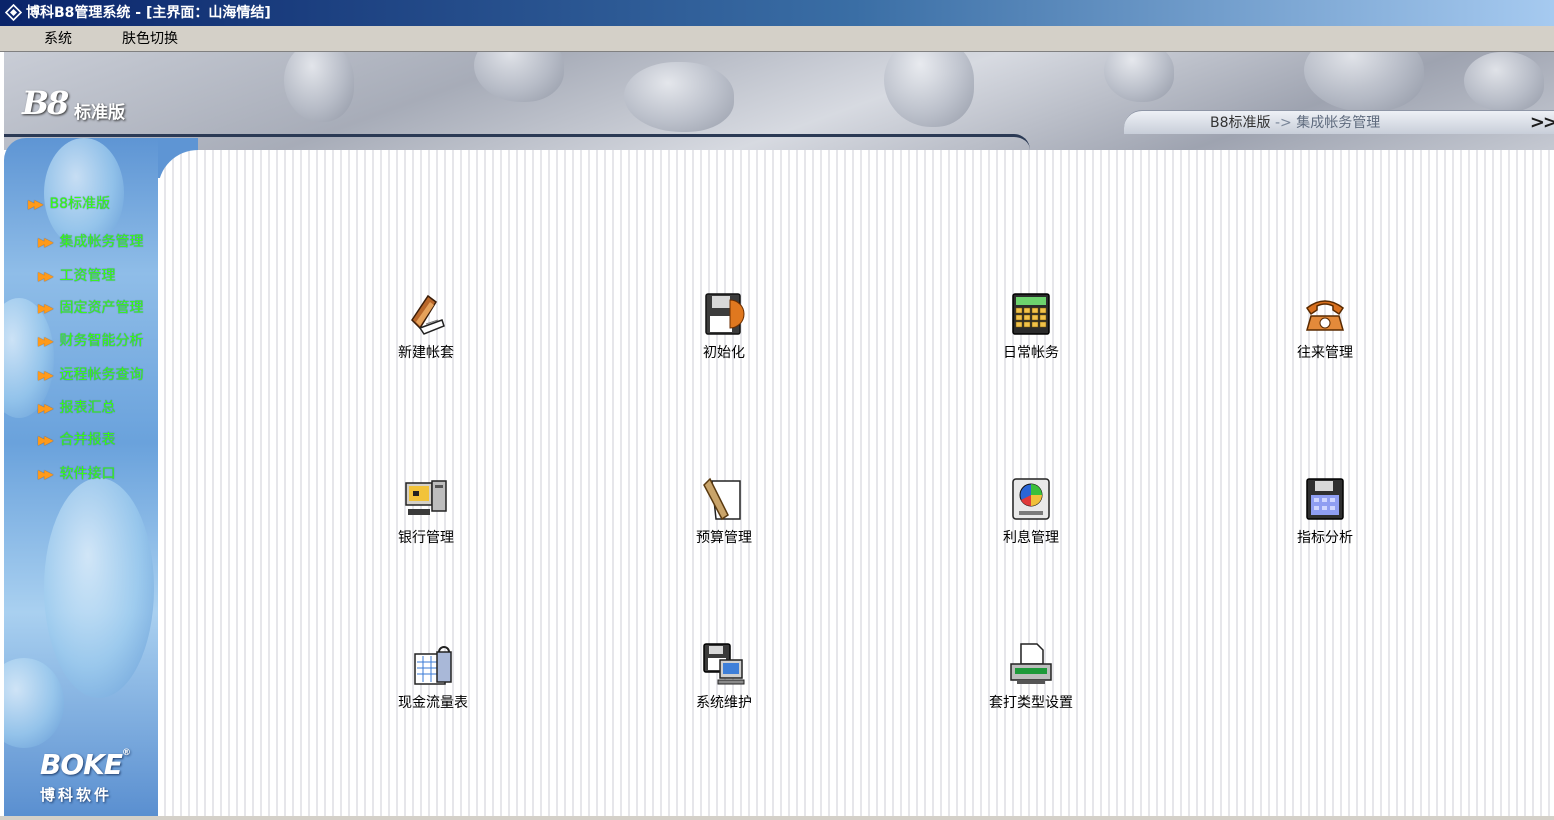  What do you see at coordinates (1542, 123) in the screenshot?
I see `forward-arrows-icon: >>` at bounding box center [1542, 123].